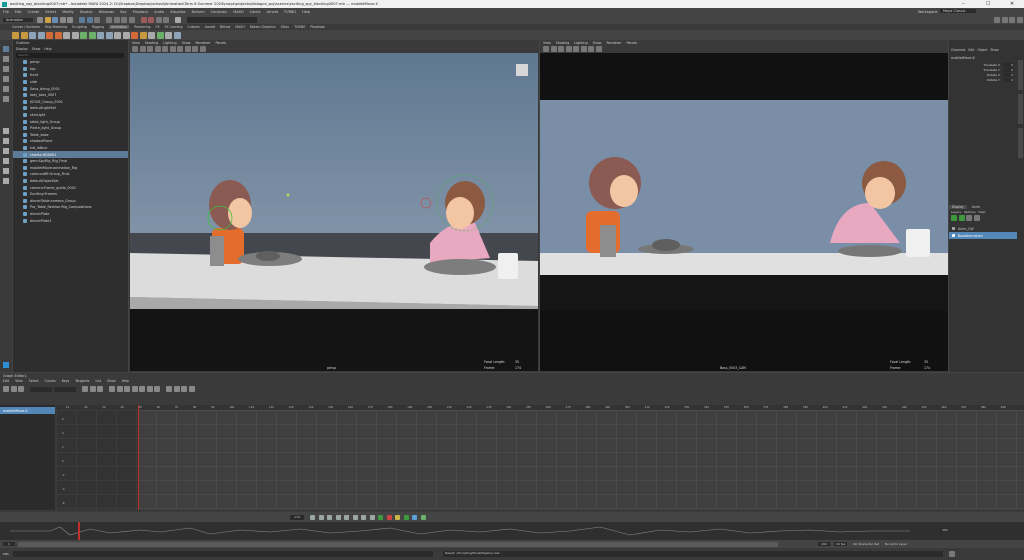 This screenshot has width=1024, height=560. Describe the element at coordinates (97, 19) in the screenshot. I see `select-component-icon` at that location.